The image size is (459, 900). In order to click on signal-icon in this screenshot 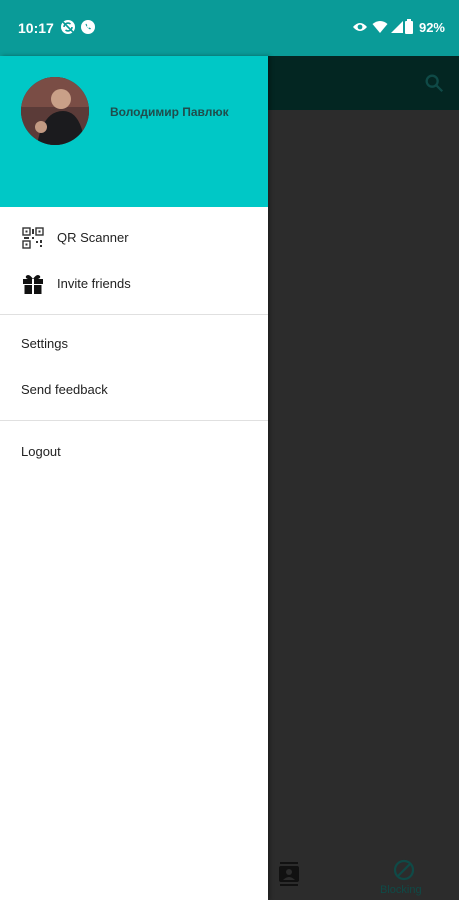, I will do `click(397, 27)`.